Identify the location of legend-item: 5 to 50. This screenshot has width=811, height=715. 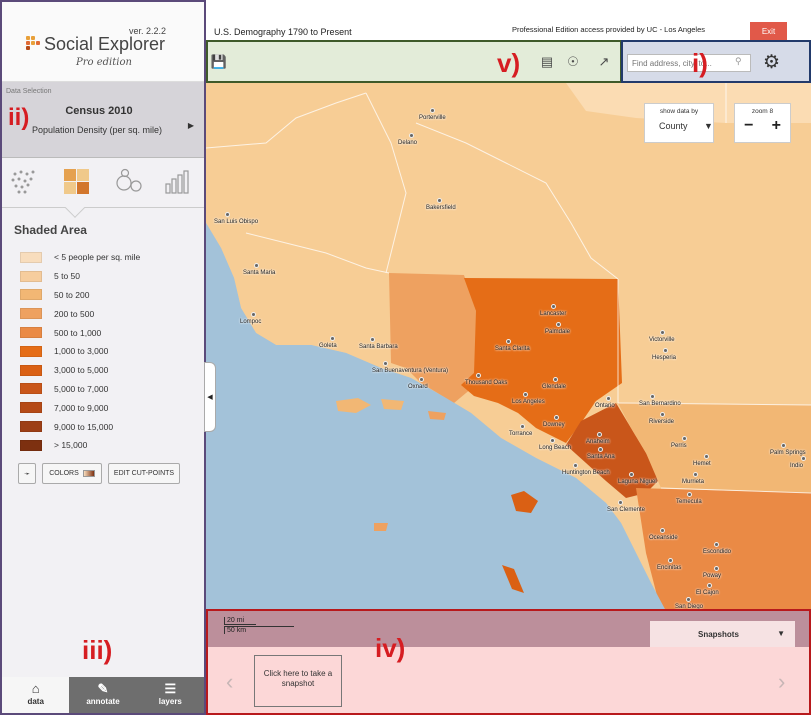
(80, 276).